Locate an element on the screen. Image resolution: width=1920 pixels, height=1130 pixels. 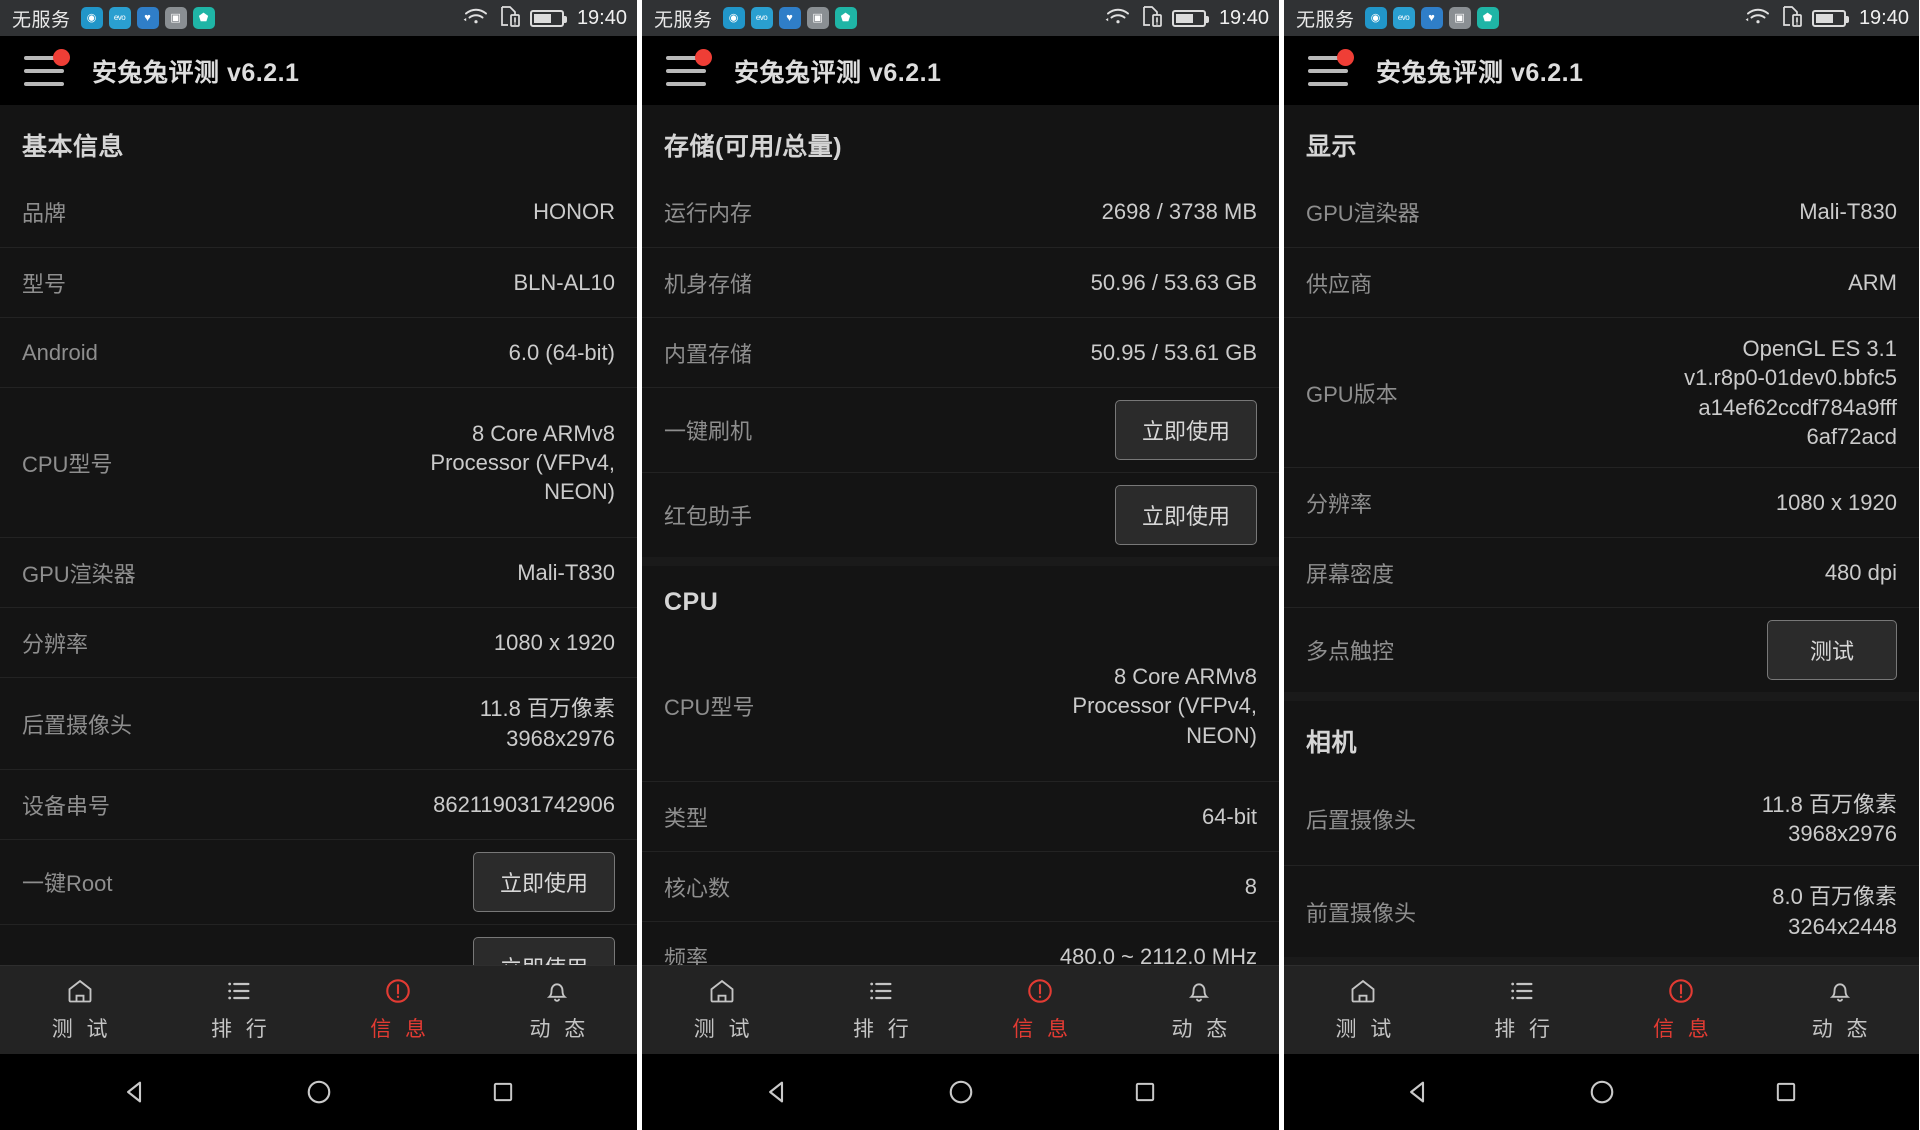
row-value: 6.0 (64-bit) is located at coordinates (561, 352).